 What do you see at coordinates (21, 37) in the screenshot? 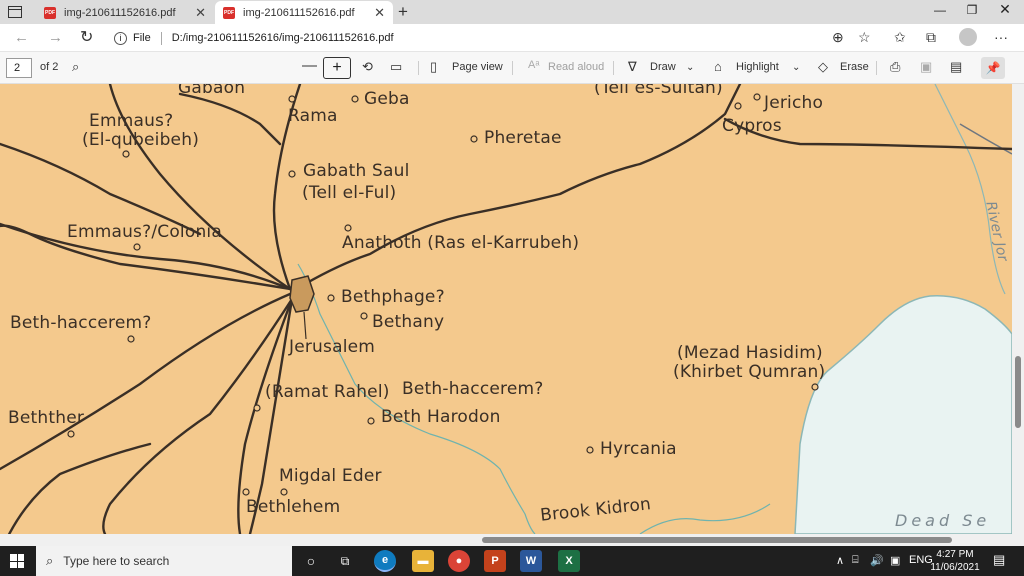
I see `back-arrow-icon: ←` at bounding box center [21, 37].